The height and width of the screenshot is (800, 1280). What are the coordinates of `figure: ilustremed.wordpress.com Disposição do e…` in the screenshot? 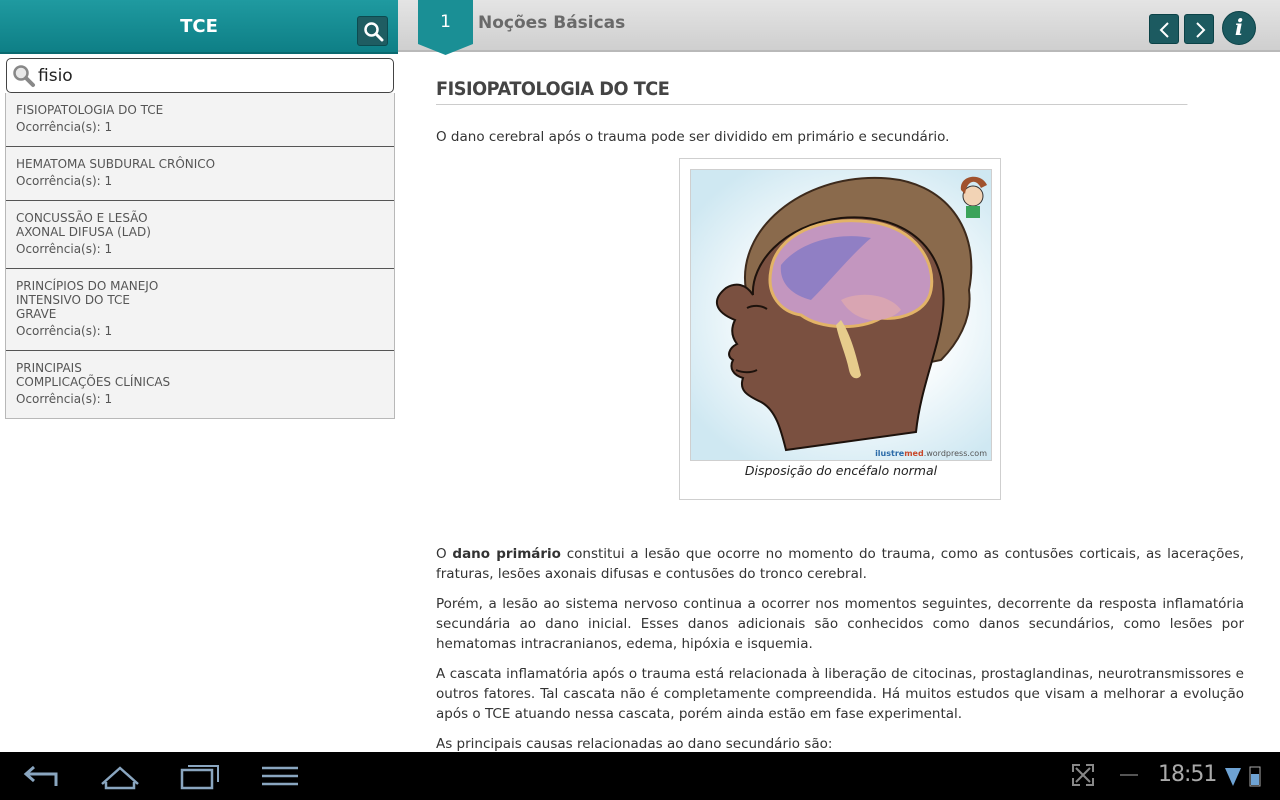 It's located at (840, 329).